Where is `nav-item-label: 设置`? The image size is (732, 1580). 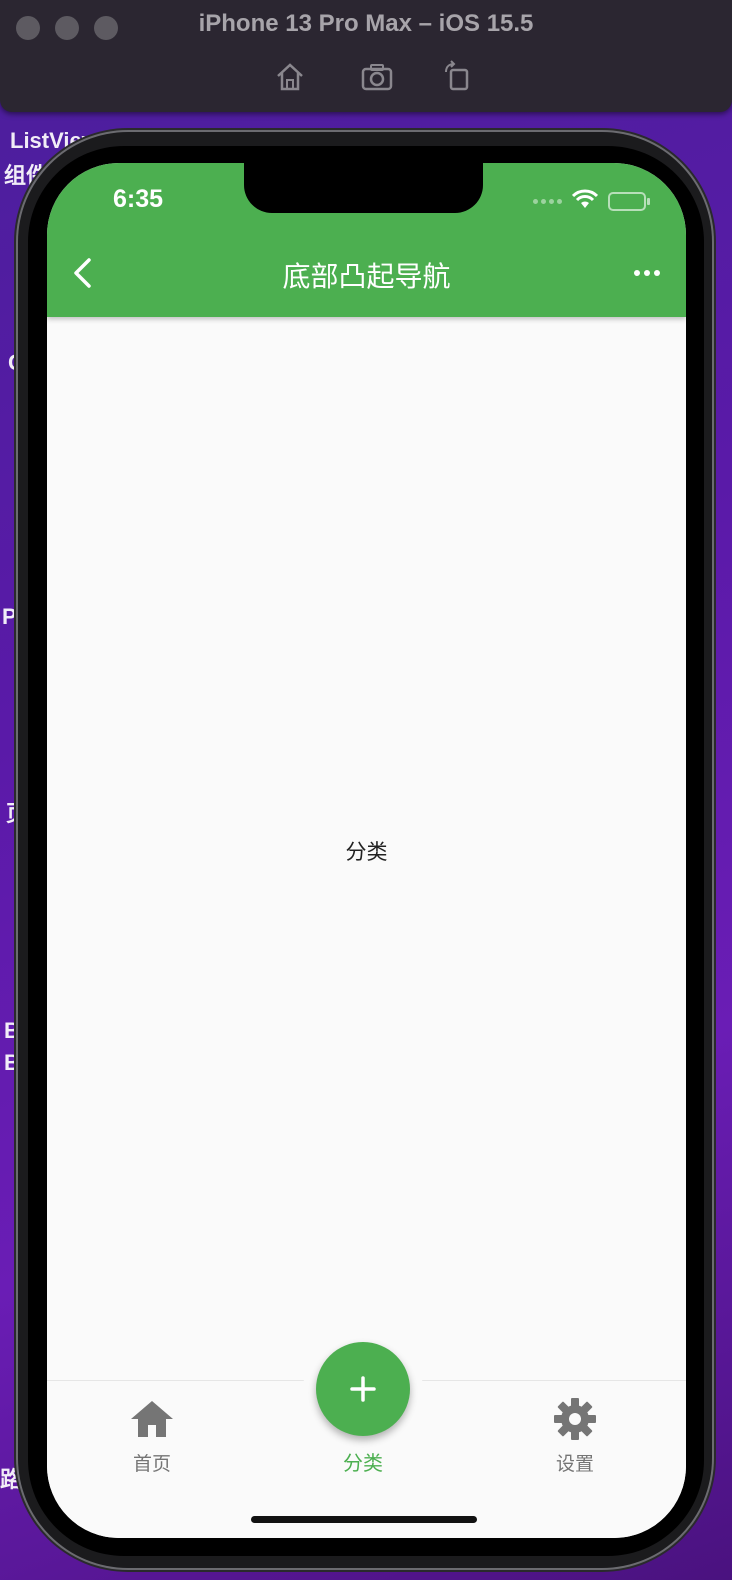 nav-item-label: 设置 is located at coordinates (574, 1464).